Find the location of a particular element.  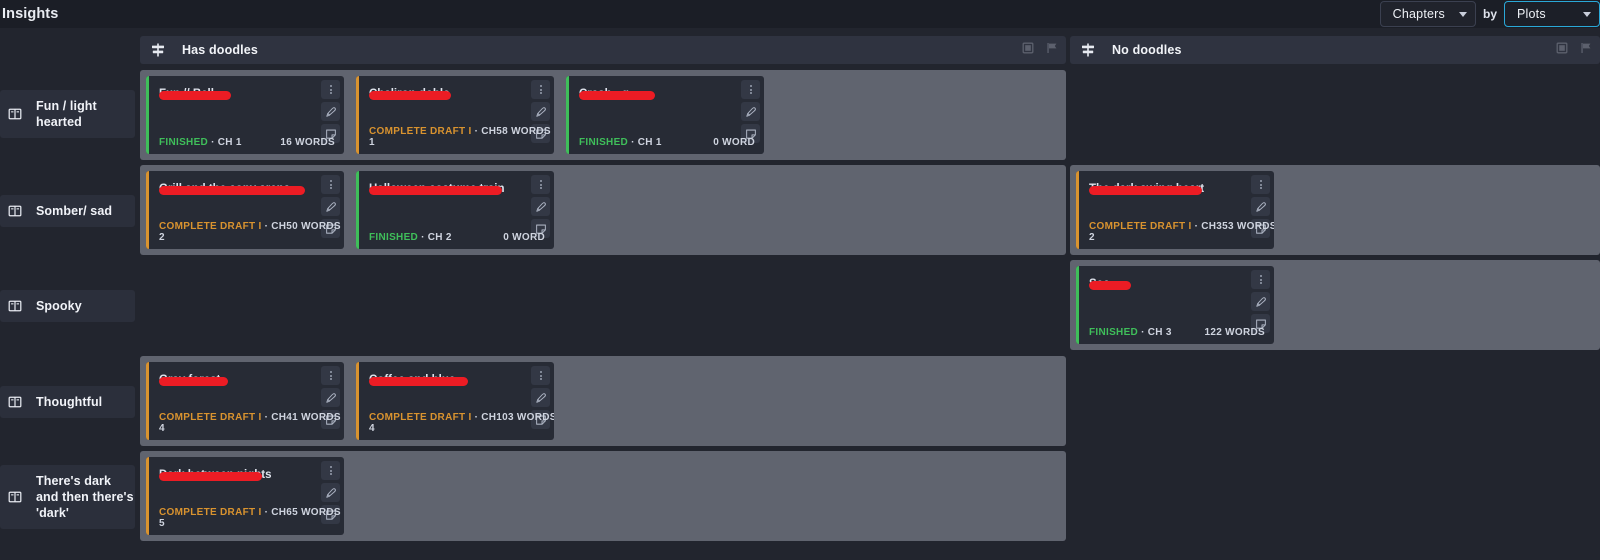

column-header-has-doodles: Has doodles is located at coordinates (603, 50).